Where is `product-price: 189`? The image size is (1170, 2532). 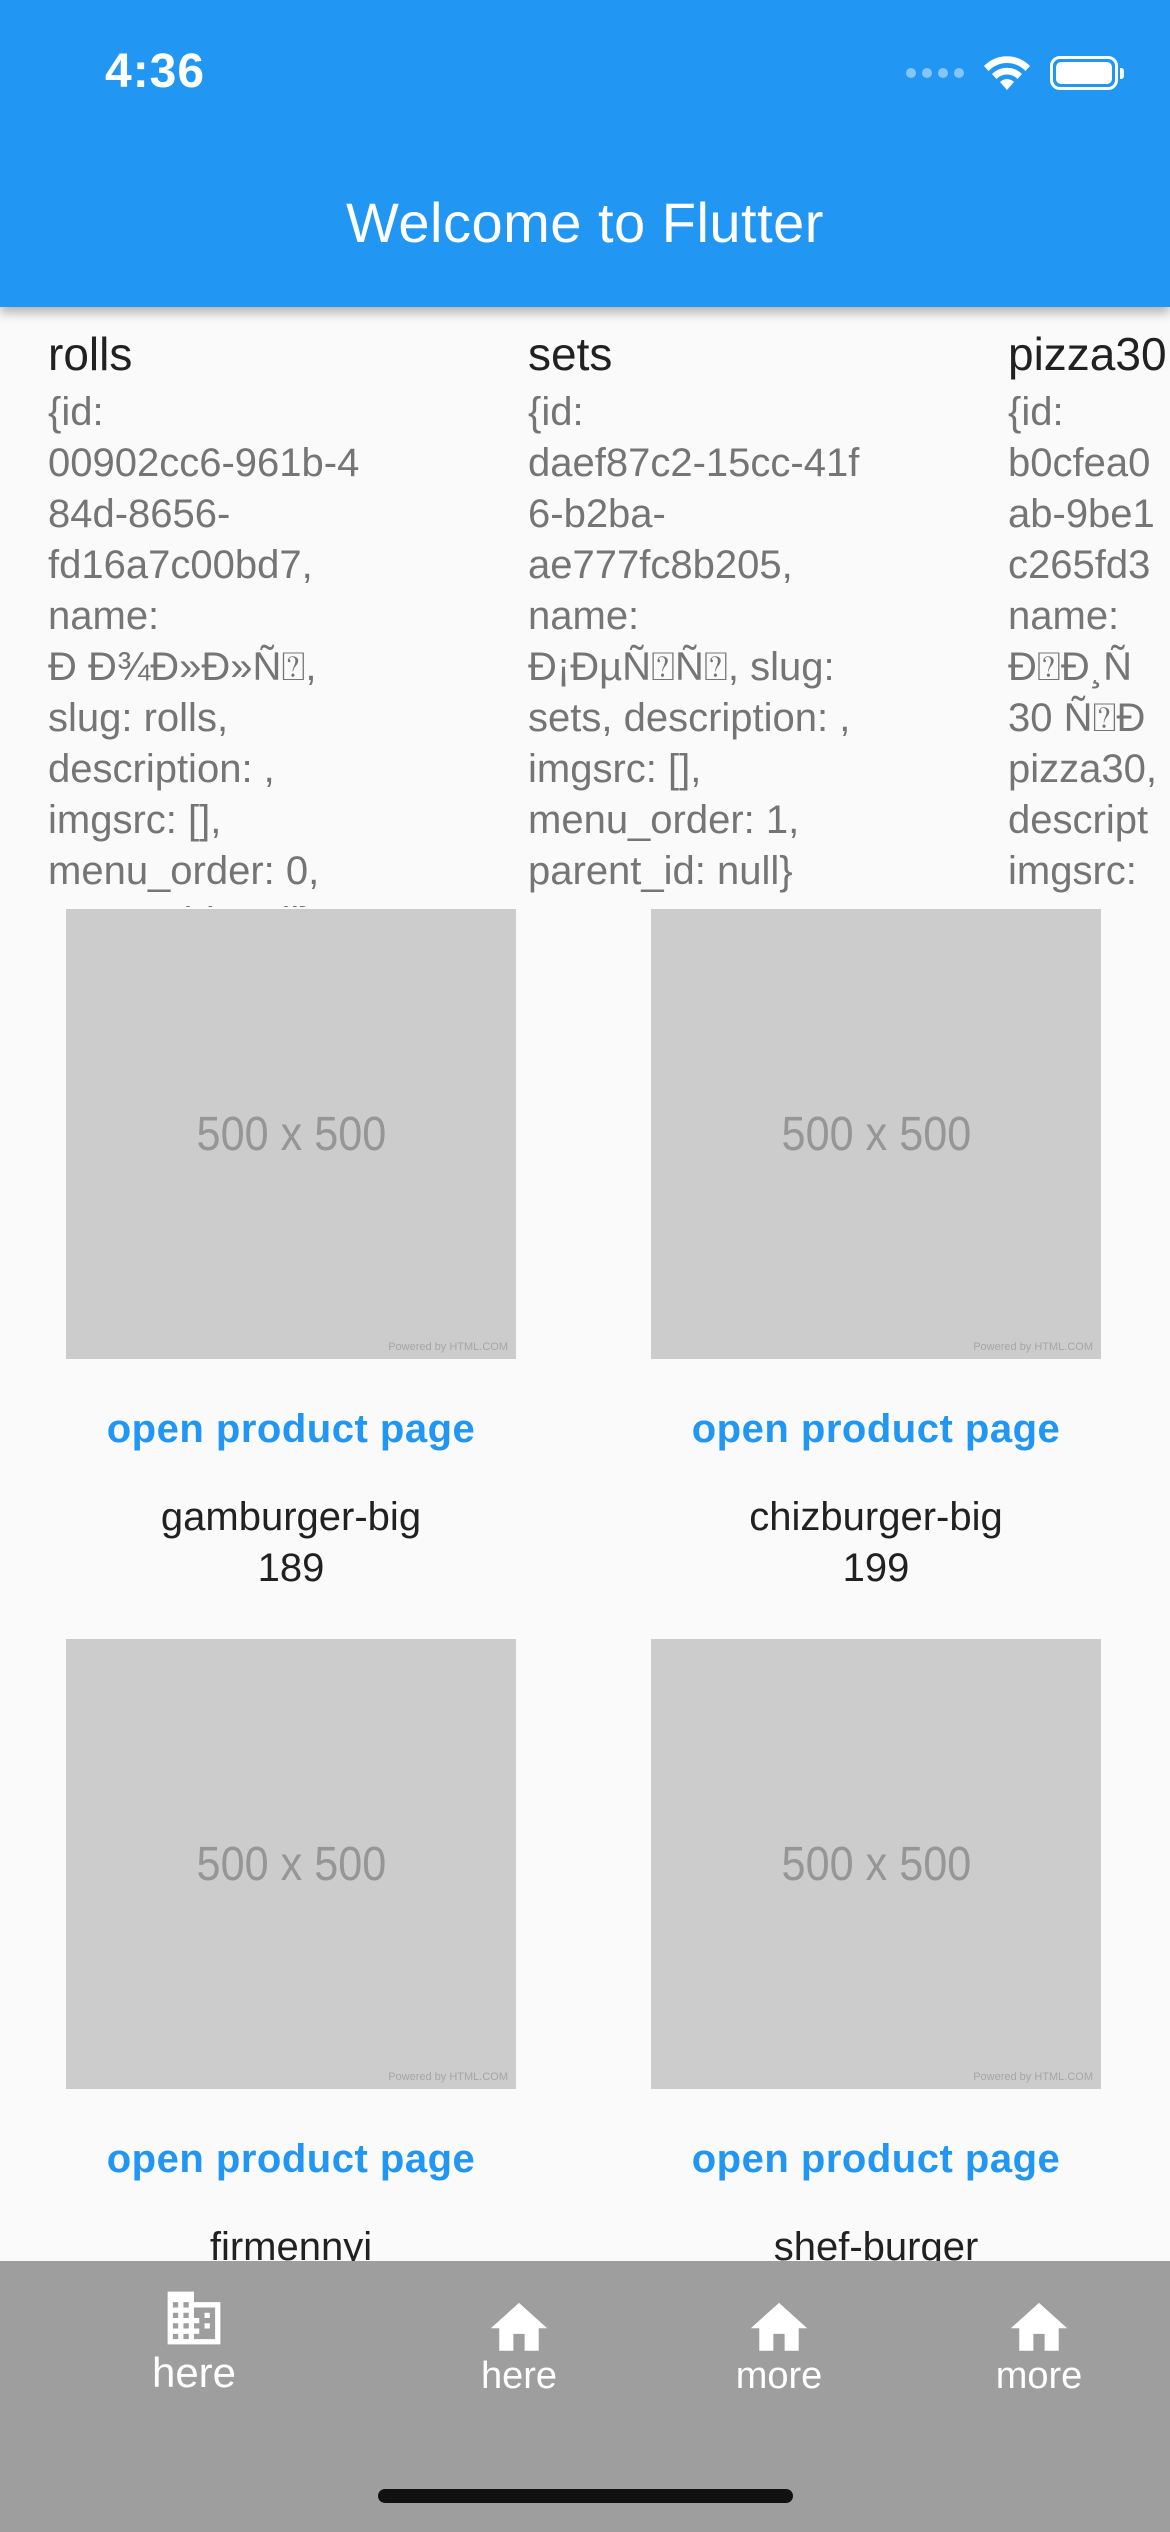 product-price: 189 is located at coordinates (291, 1568).